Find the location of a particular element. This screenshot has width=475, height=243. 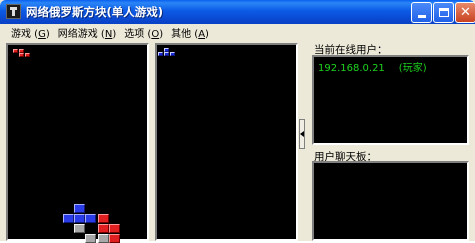

panel-splitter is located at coordinates (302, 142).